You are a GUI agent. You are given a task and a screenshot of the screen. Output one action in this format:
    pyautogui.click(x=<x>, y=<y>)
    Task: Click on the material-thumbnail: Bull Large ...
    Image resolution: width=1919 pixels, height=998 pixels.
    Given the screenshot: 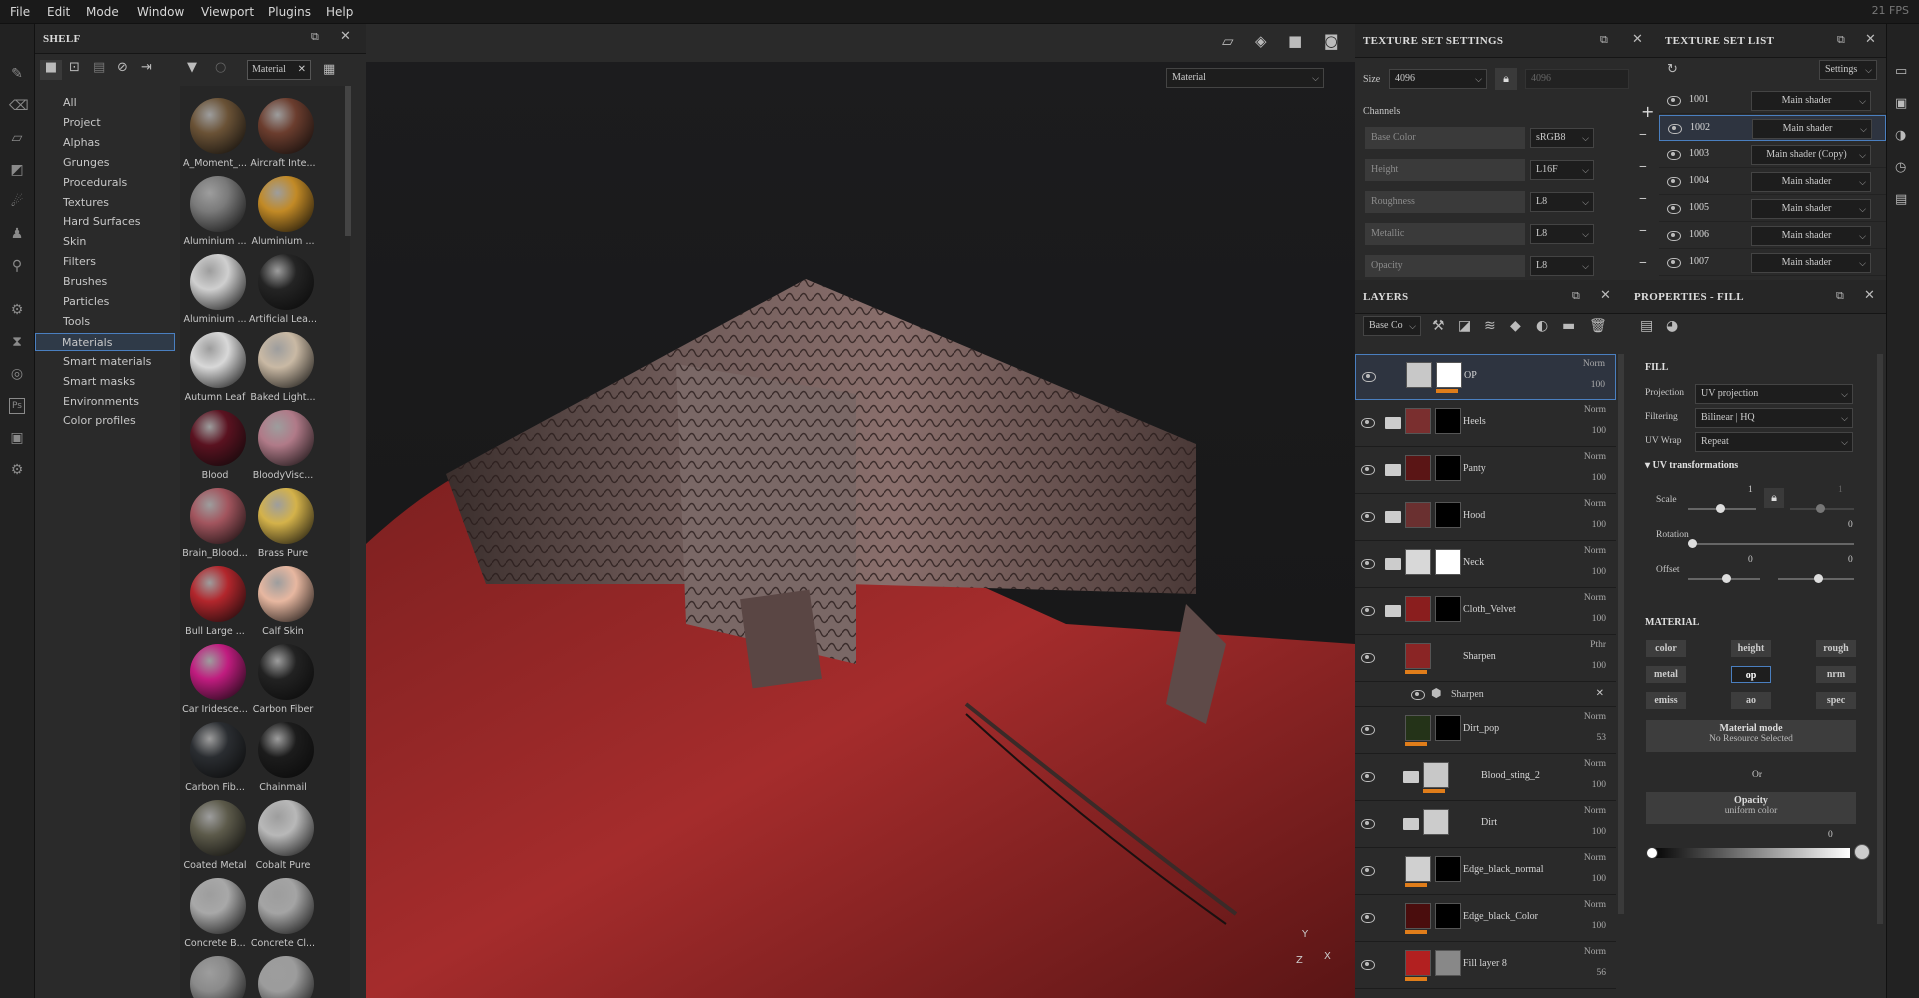 What is the action you would take?
    pyautogui.click(x=213, y=603)
    